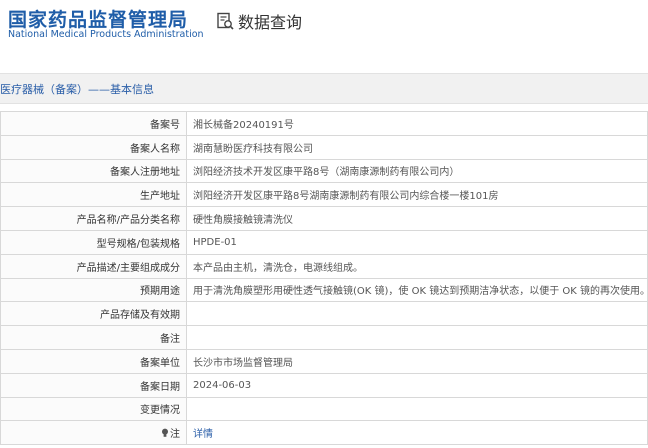  Describe the element at coordinates (93, 314) in the screenshot. I see `field-label: 产品存储及有效期` at that location.